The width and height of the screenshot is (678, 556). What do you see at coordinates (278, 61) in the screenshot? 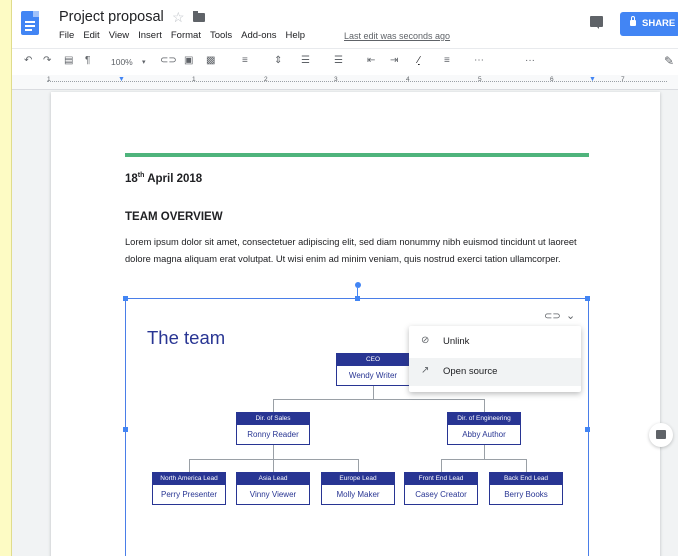
I see `line-spacing-icon: ⇕` at bounding box center [278, 61].